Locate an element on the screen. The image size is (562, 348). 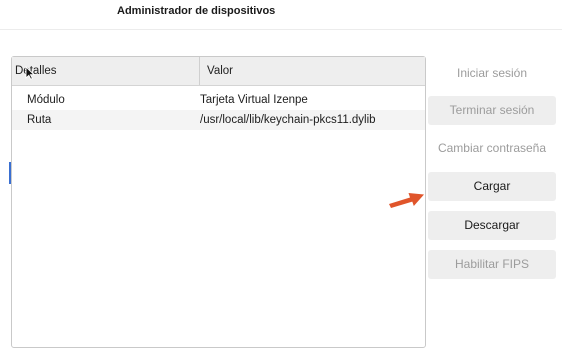
descargar-button: Descargar is located at coordinates (492, 225).